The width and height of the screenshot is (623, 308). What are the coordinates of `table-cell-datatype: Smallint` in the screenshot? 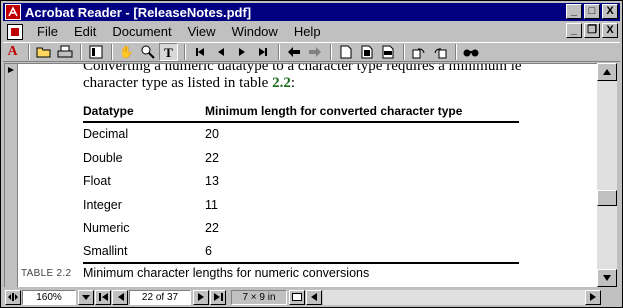 It's located at (105, 251).